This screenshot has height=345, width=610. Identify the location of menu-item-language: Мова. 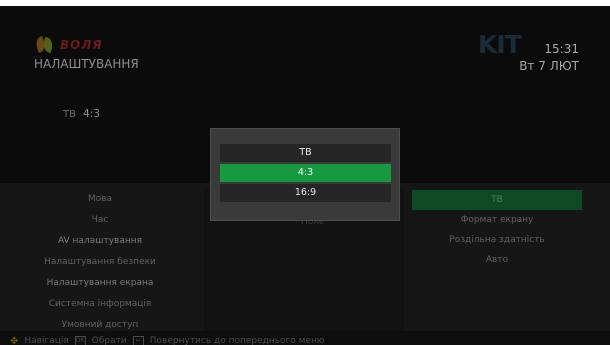
(100, 199).